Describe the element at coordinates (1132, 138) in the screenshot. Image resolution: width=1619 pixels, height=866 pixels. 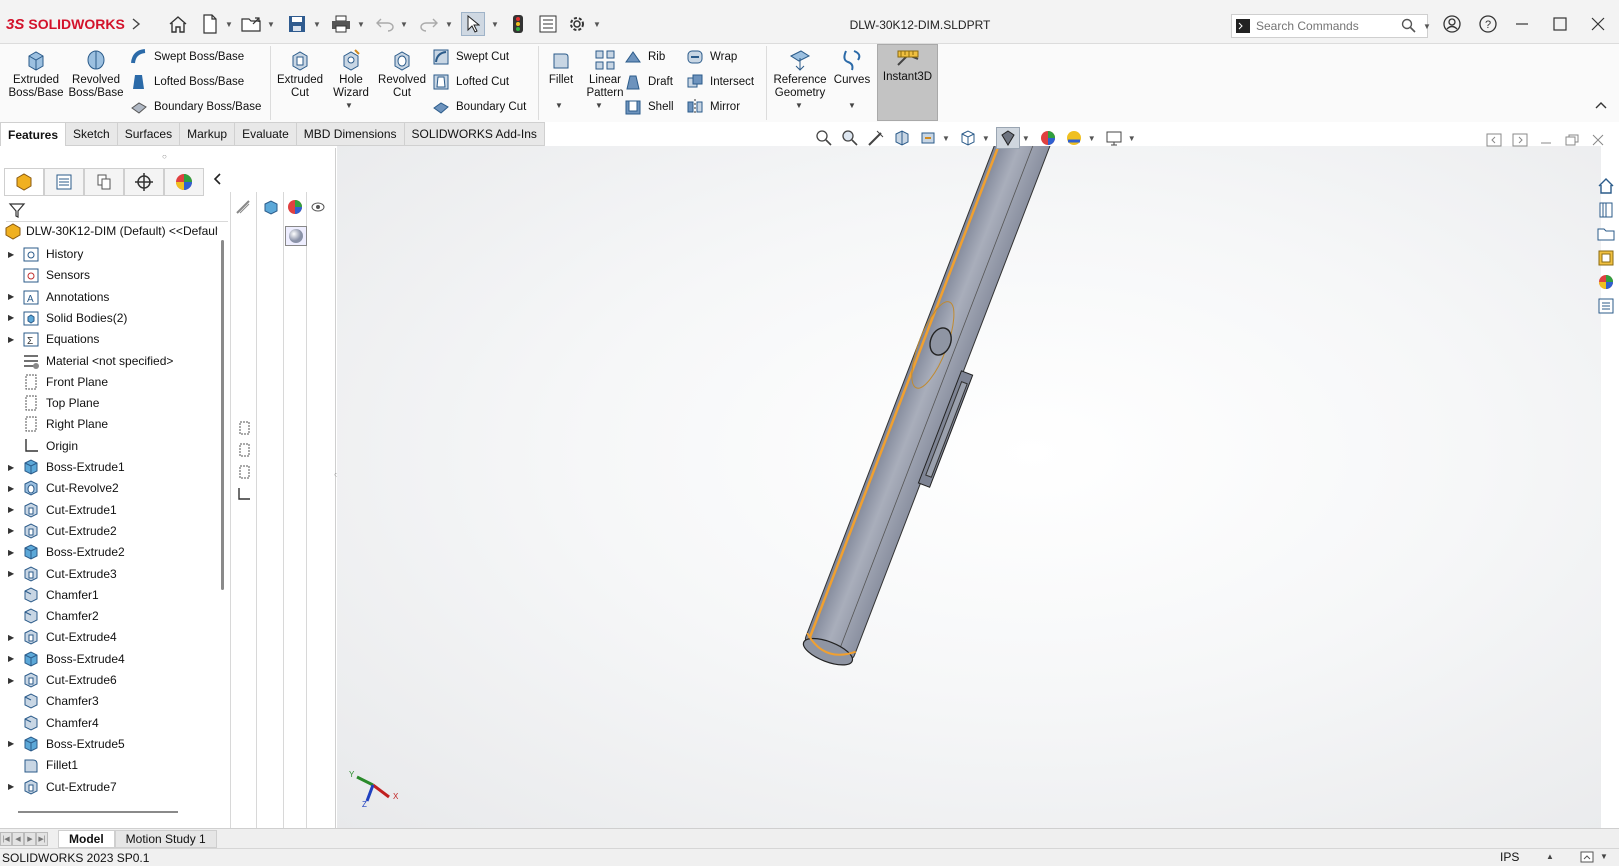
I see `view-settings-dropdown-icon: ▼` at that location.